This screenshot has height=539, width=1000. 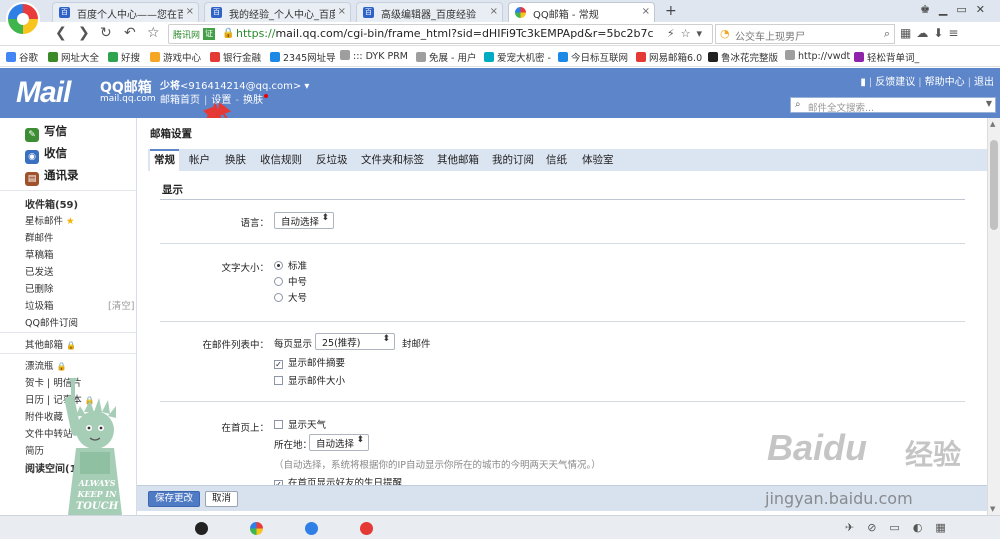 I want to click on browser-tab-1: 百 百度个人中心——您在百度 ×, so click(x=125, y=12).